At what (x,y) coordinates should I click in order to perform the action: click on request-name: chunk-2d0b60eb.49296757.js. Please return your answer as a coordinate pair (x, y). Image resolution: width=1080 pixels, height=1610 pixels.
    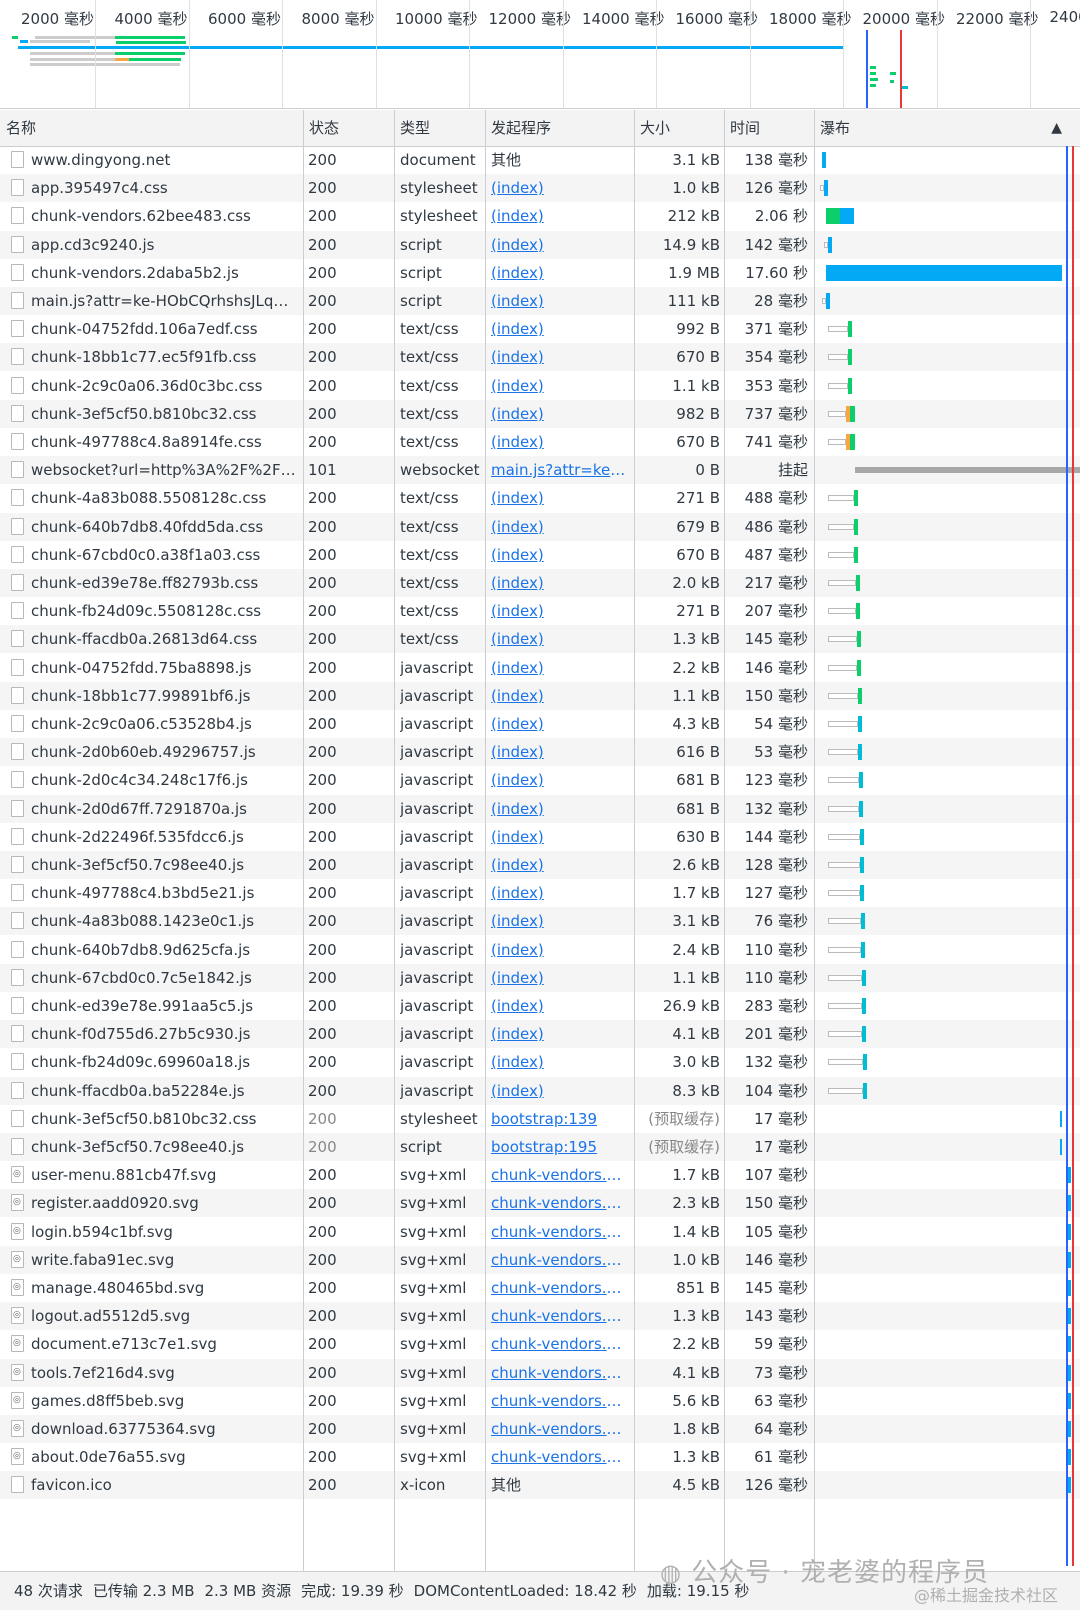
    Looking at the image, I should click on (164, 752).